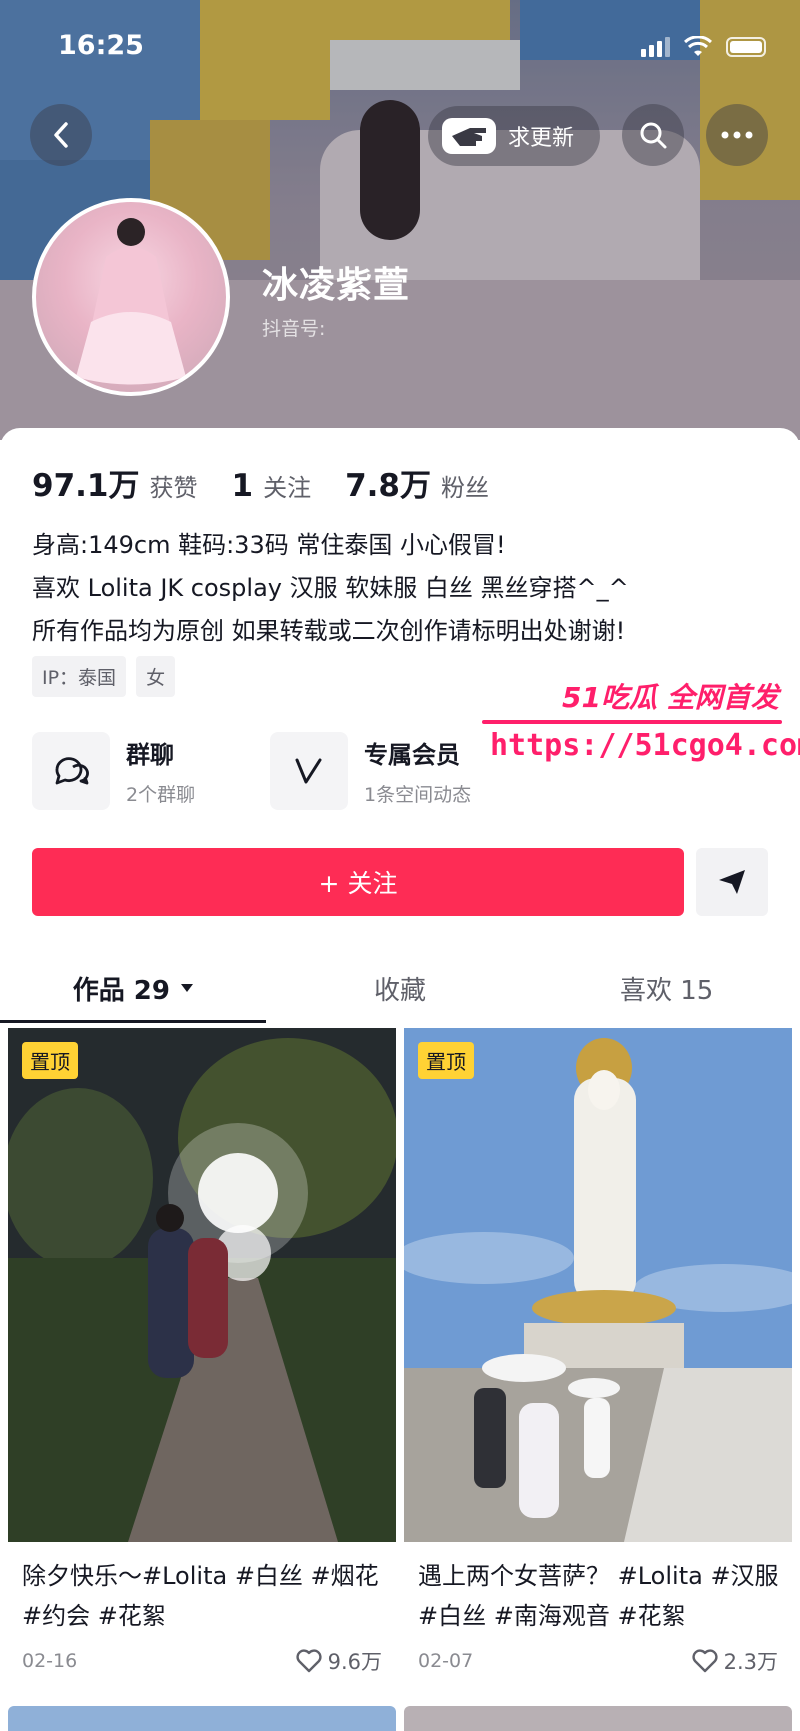 This screenshot has height=1731, width=800. I want to click on video-likes: 9.6万, so click(339, 1661).